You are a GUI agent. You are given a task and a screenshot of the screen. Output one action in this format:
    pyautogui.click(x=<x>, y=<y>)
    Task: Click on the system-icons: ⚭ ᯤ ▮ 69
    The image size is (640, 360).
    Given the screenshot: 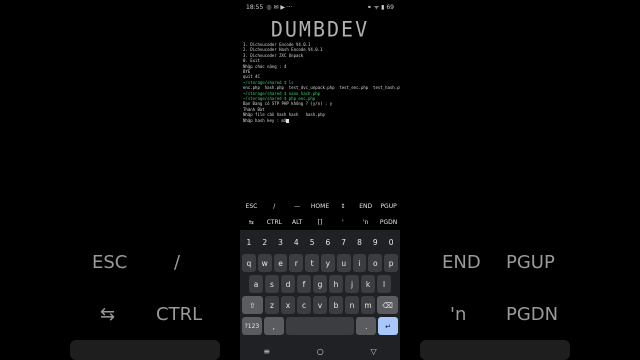 What is the action you would take?
    pyautogui.click(x=380, y=7)
    